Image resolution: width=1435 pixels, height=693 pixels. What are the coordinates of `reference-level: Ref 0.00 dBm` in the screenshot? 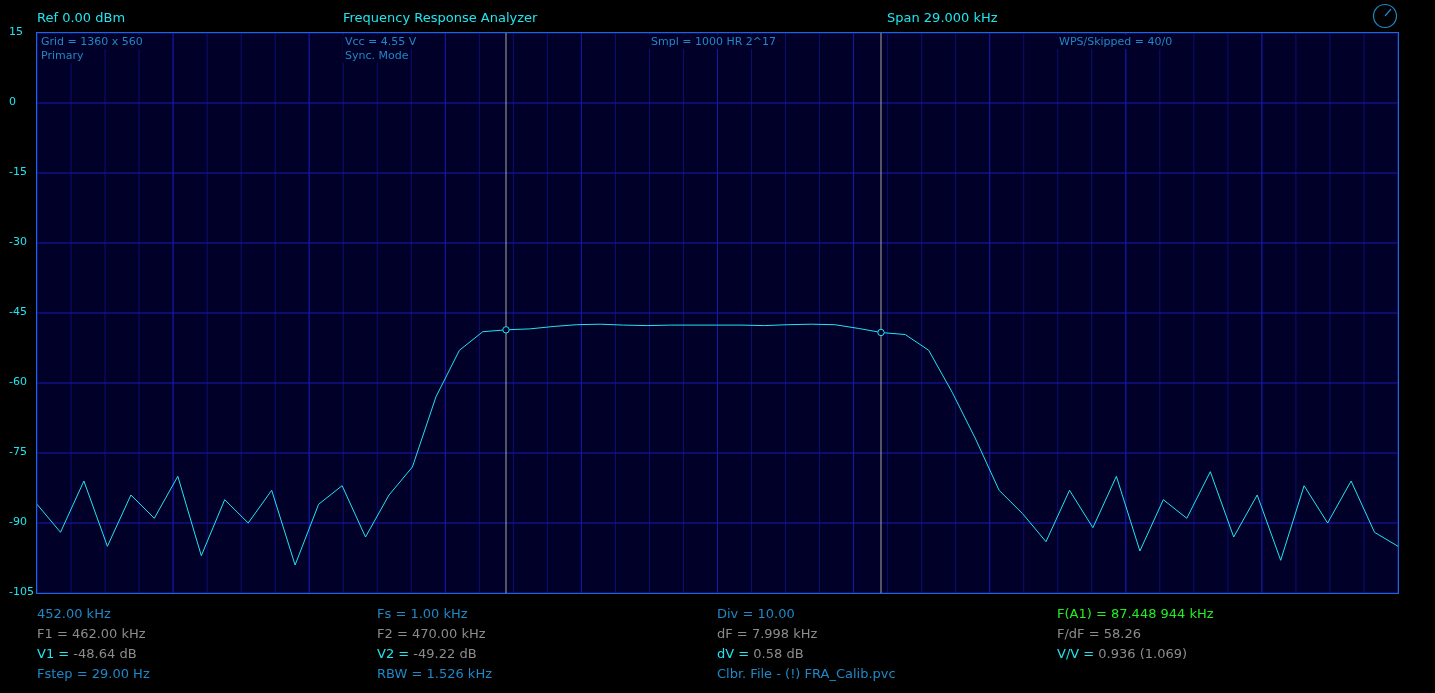 It's located at (81, 17).